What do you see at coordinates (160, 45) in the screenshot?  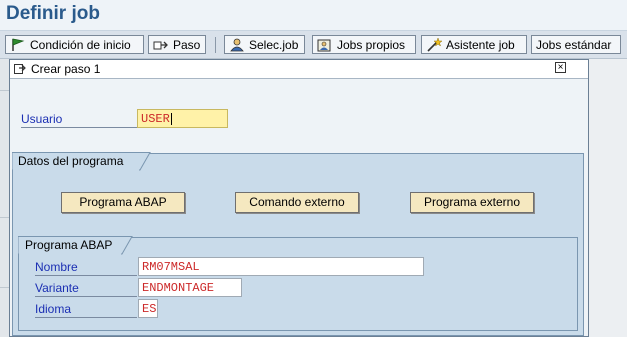 I see `step-icon` at bounding box center [160, 45].